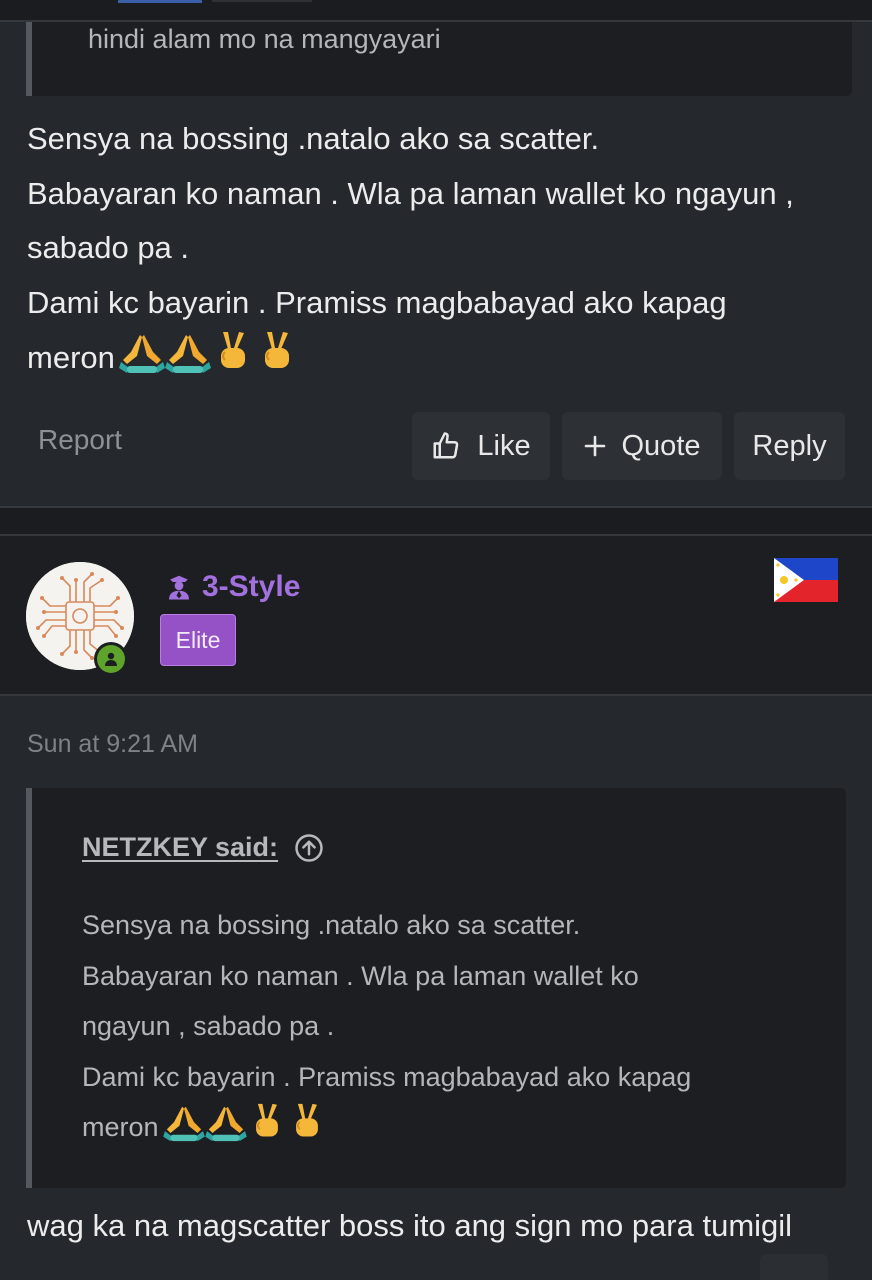 This screenshot has height=1280, width=872. Describe the element at coordinates (180, 847) in the screenshot. I see `quote-author-link: NETZKEY said:` at that location.